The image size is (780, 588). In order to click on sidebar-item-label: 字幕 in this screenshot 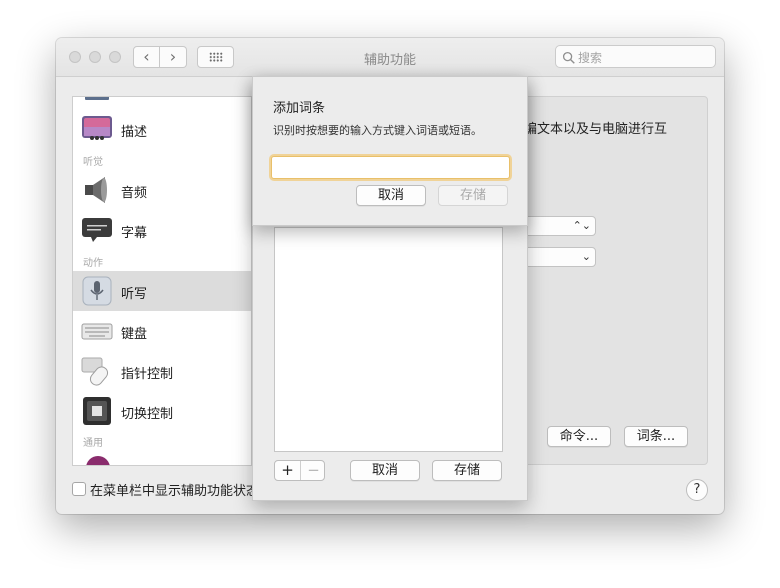, I will do `click(134, 233)`.